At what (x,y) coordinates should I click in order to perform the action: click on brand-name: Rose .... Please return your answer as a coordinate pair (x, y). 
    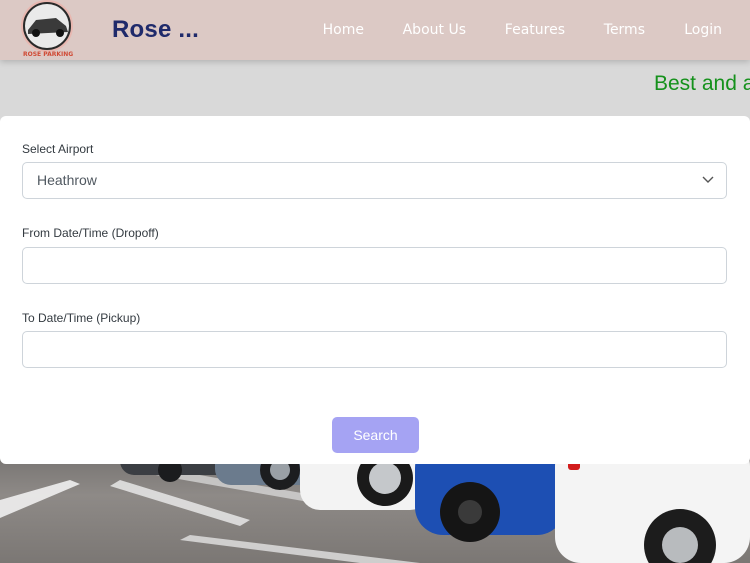
    Looking at the image, I should click on (155, 30).